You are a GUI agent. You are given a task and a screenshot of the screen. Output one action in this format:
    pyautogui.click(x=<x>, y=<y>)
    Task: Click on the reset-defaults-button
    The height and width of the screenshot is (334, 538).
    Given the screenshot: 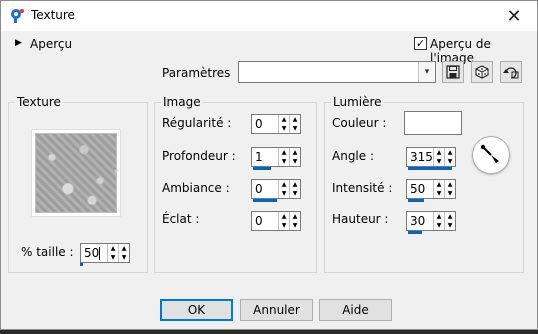 What is the action you would take?
    pyautogui.click(x=511, y=72)
    